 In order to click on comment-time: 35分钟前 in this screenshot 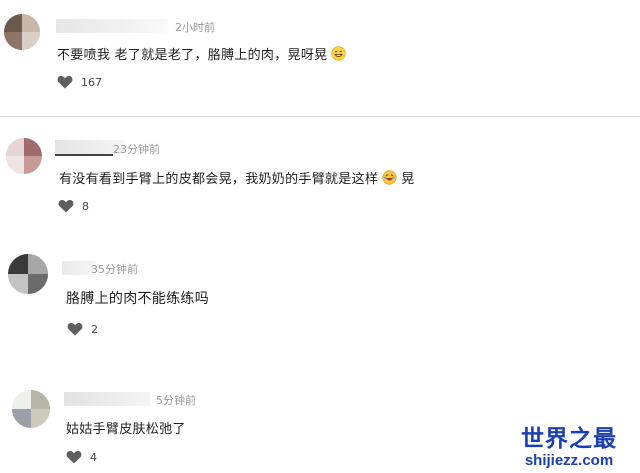, I will do `click(114, 269)`.